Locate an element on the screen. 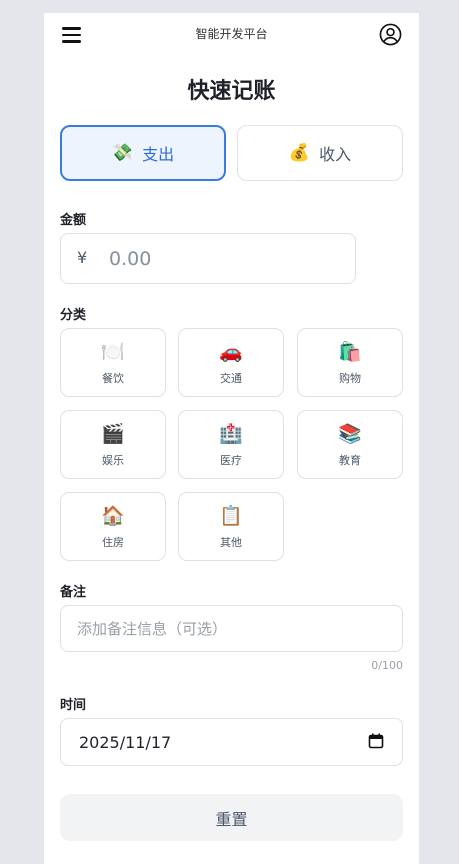 The height and width of the screenshot is (864, 459). category-dining: 🍽️ 餐饮 is located at coordinates (113, 362).